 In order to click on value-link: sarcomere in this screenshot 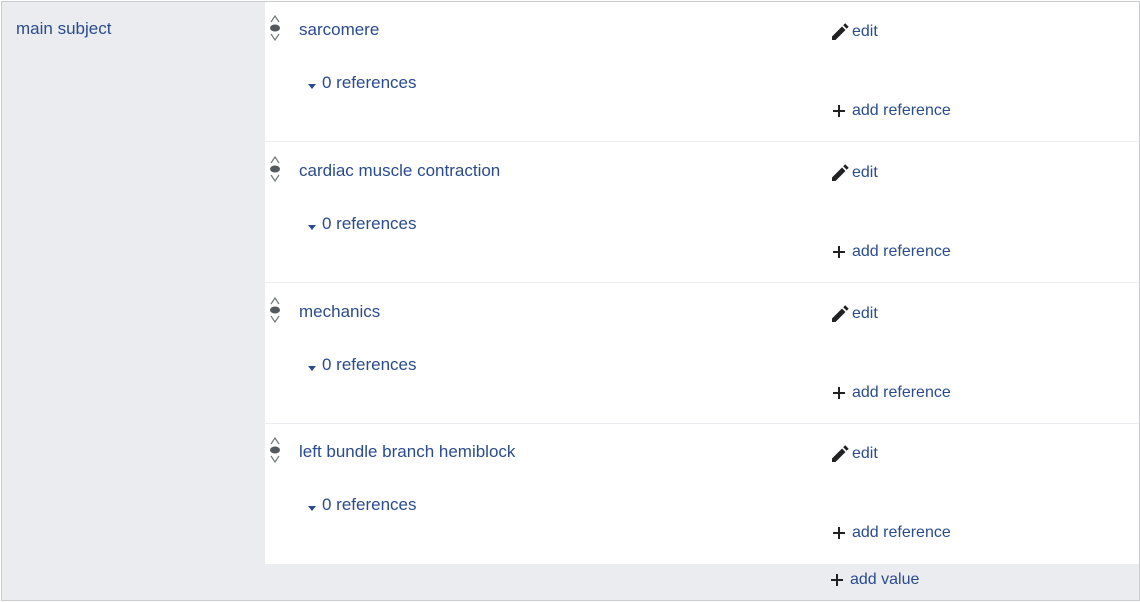, I will do `click(339, 30)`.